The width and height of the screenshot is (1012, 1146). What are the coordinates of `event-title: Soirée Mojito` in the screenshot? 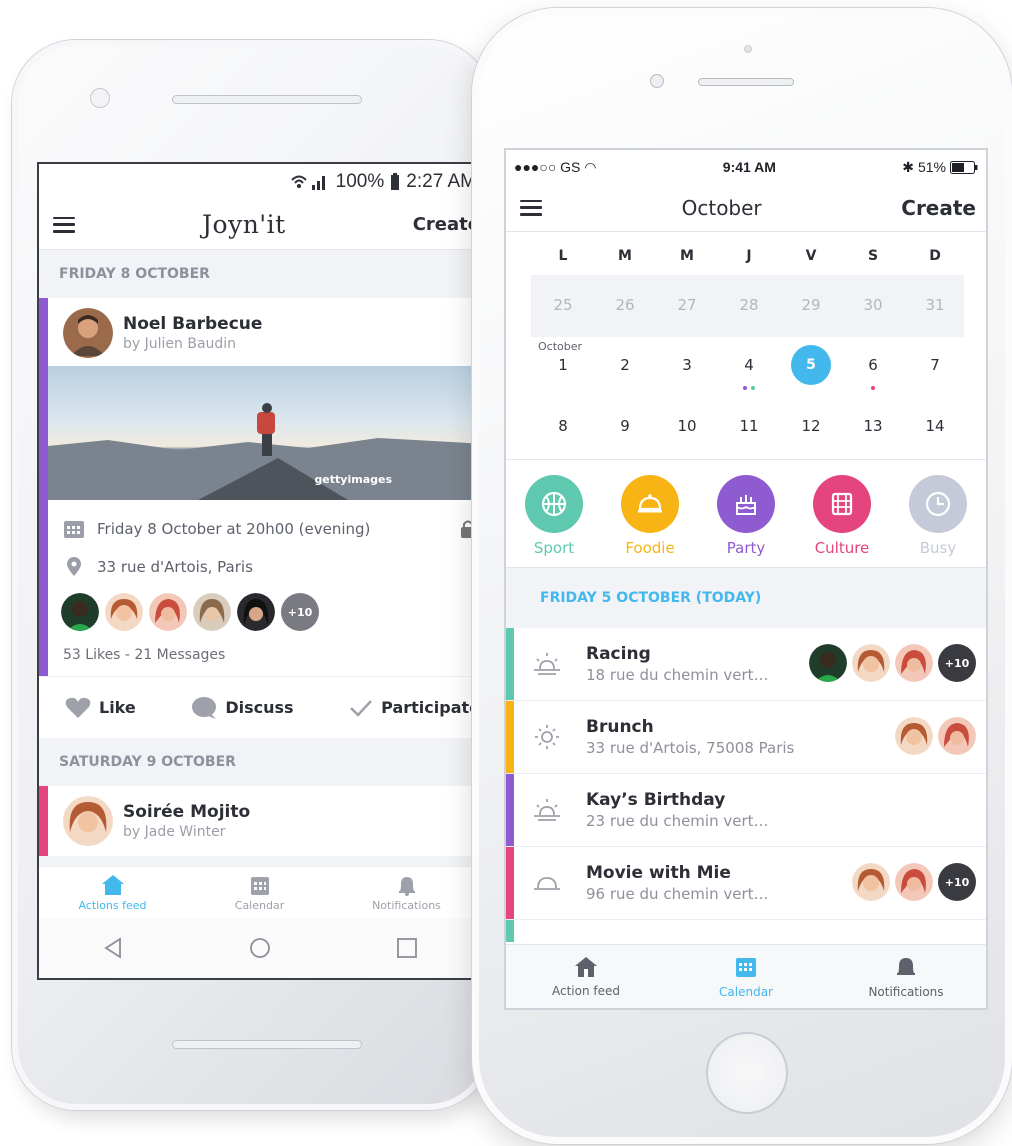 It's located at (187, 812).